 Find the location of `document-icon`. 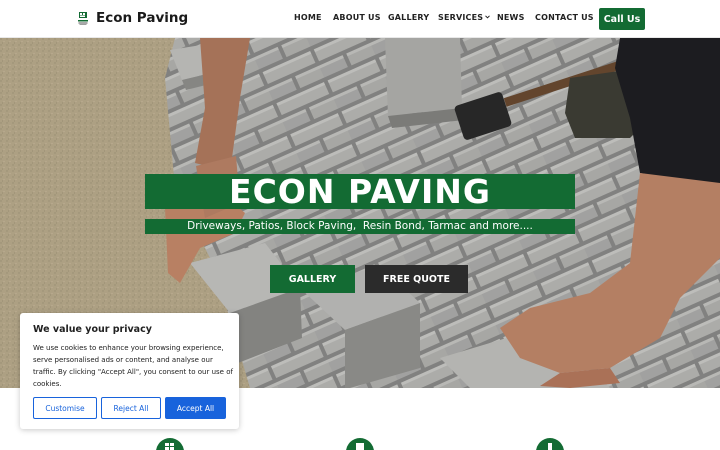

document-icon is located at coordinates (360, 446).